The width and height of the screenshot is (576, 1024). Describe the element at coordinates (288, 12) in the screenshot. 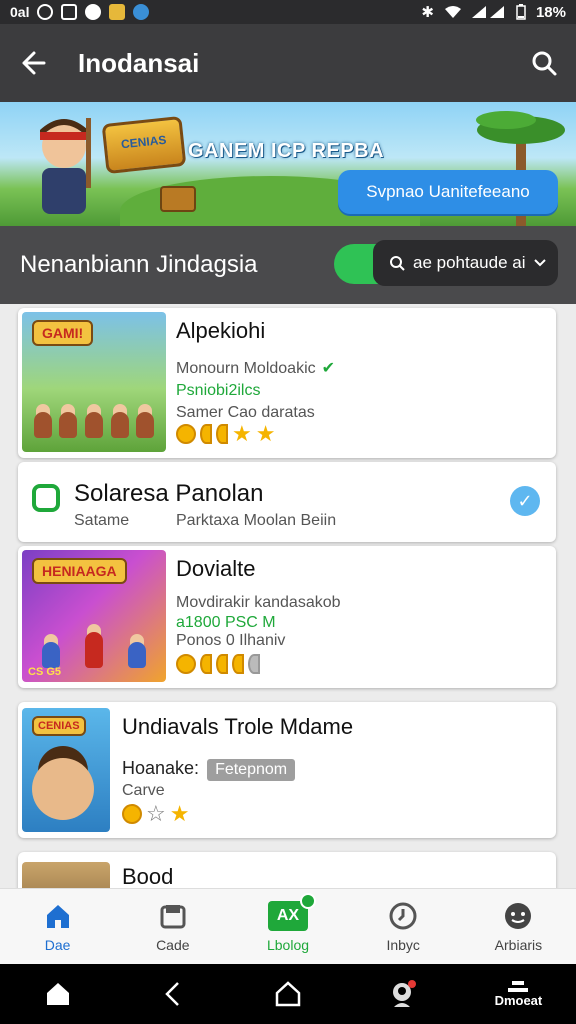

I see `status-bar: 0al ✱ 18%` at that location.